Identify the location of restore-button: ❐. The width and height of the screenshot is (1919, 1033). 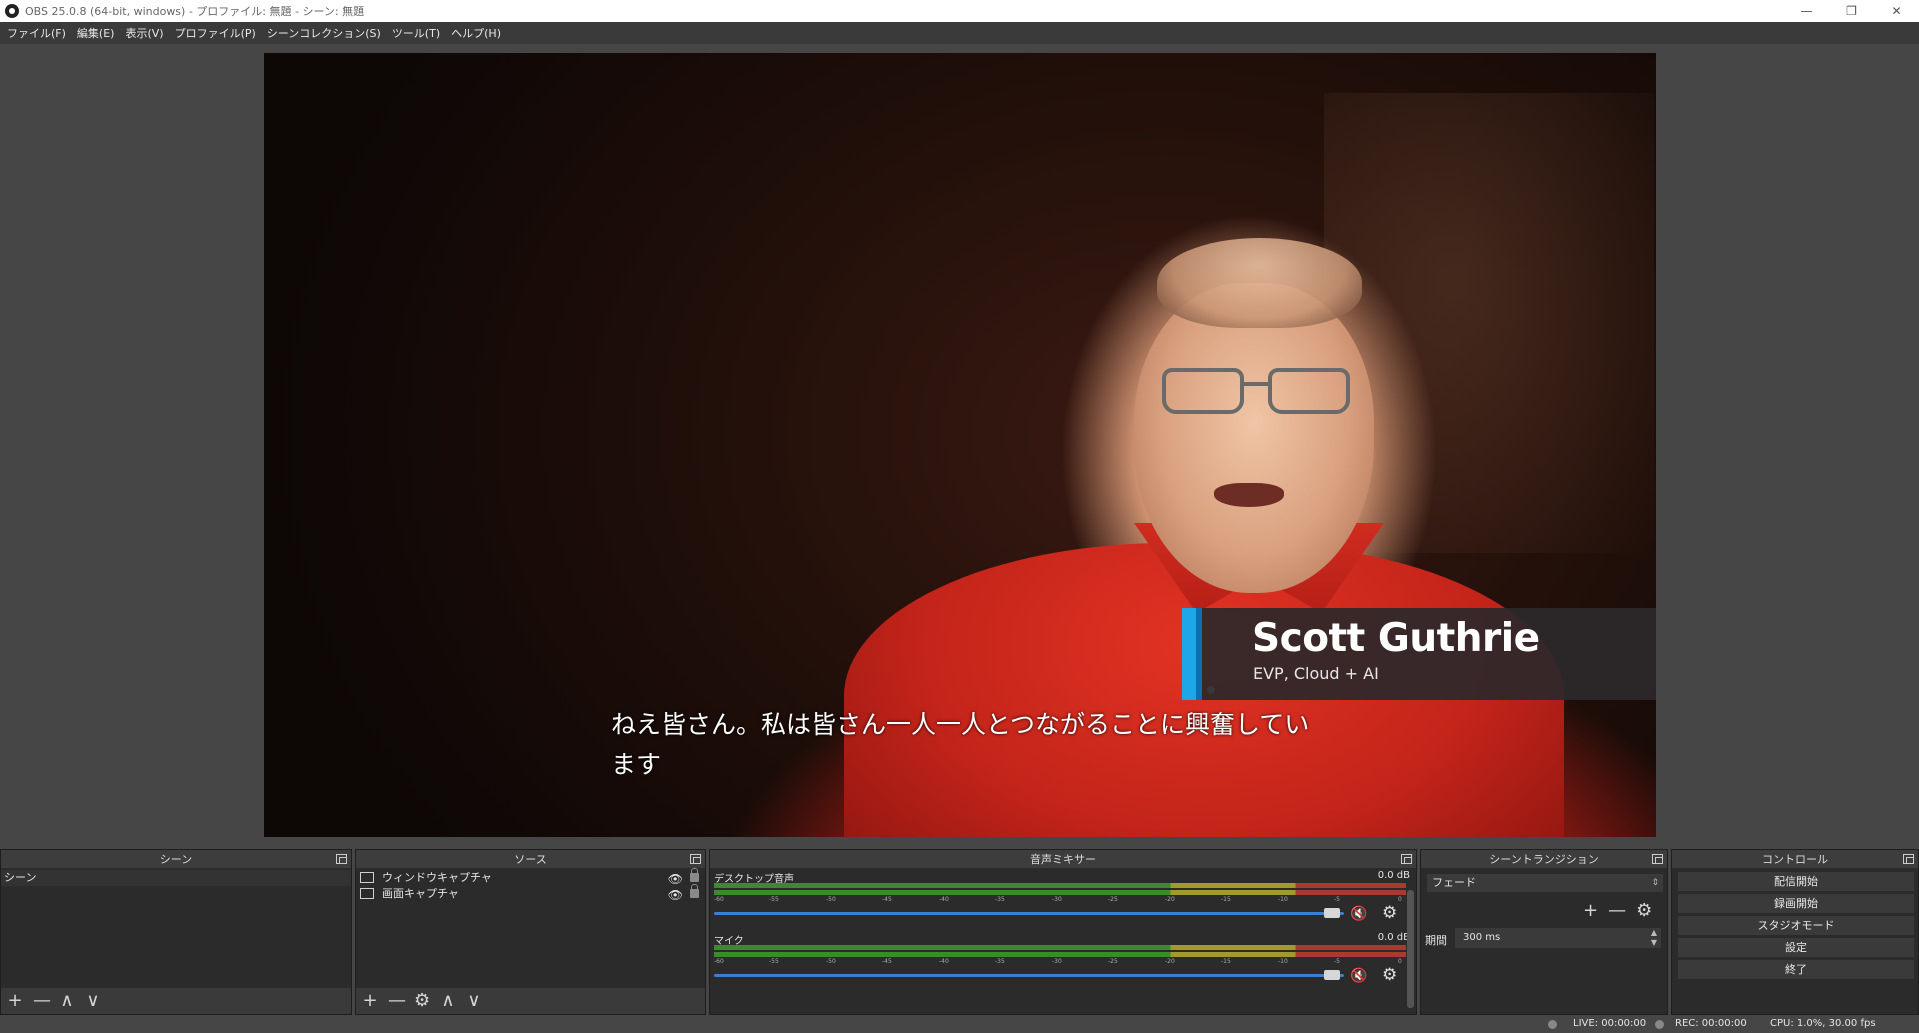
(1851, 11).